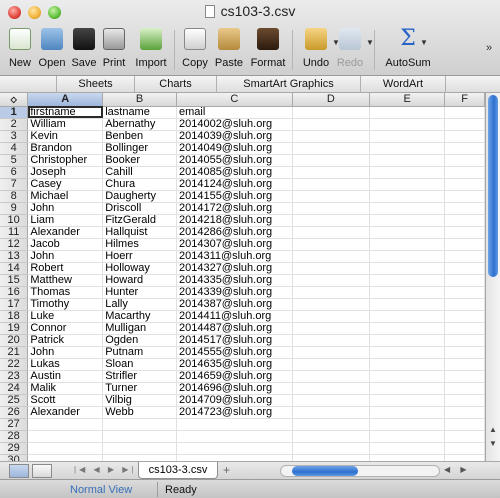 This screenshot has width=500, height=498. I want to click on row-header: 18, so click(14, 316).